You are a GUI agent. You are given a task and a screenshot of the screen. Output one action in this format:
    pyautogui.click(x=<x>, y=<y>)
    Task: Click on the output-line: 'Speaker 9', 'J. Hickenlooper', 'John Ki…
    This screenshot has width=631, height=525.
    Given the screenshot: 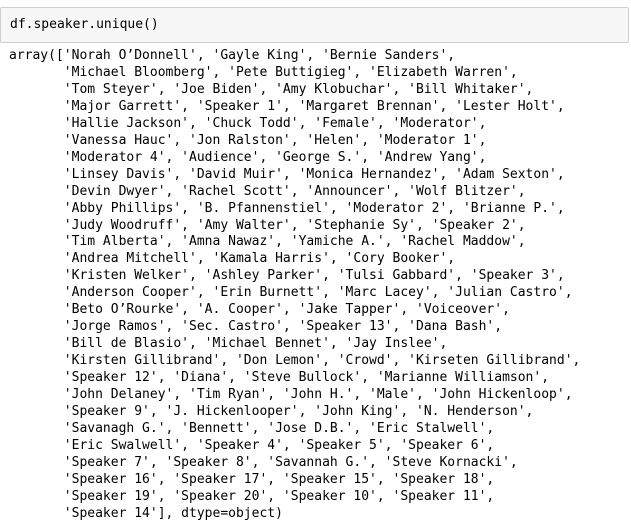 What is the action you would take?
    pyautogui.click(x=271, y=412)
    